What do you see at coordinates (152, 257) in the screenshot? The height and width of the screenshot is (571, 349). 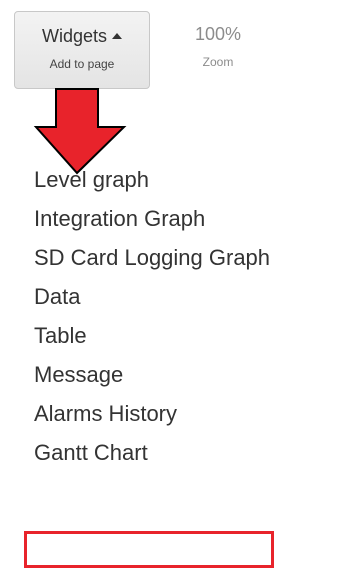 I see `menu-item-sd-card-logging-graph: SD Card Logging Graph` at bounding box center [152, 257].